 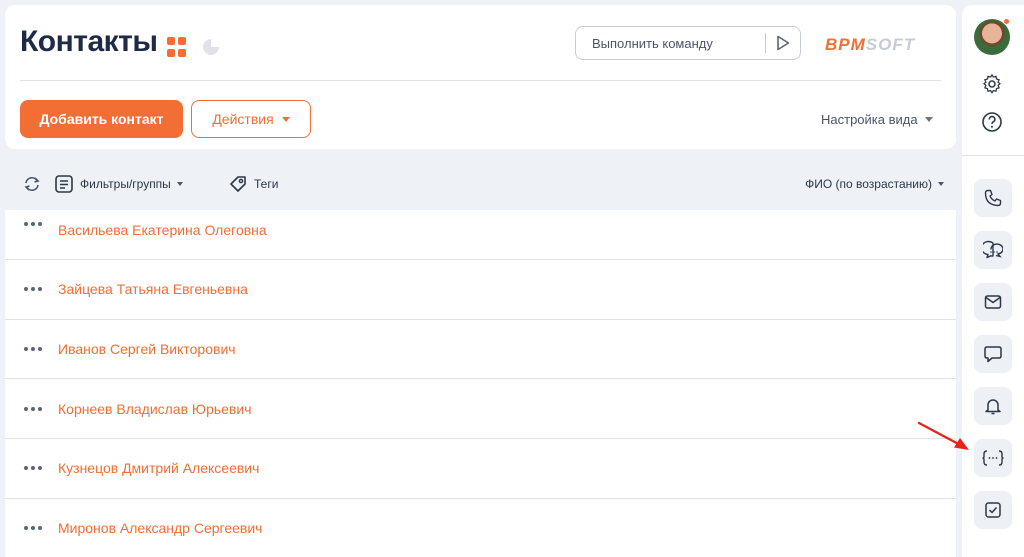 I want to click on message-button, so click(x=993, y=354).